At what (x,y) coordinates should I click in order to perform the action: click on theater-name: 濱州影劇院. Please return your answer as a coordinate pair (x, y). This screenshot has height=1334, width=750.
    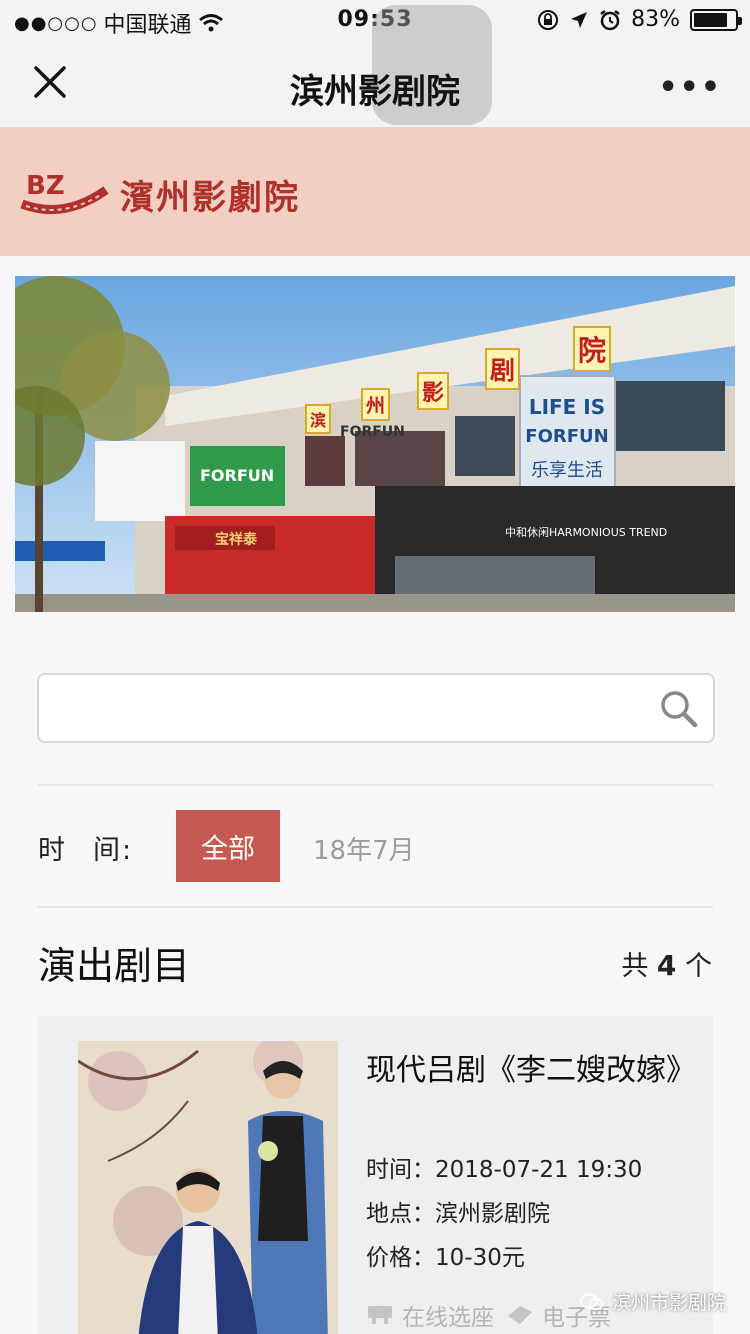
    Looking at the image, I should click on (210, 198).